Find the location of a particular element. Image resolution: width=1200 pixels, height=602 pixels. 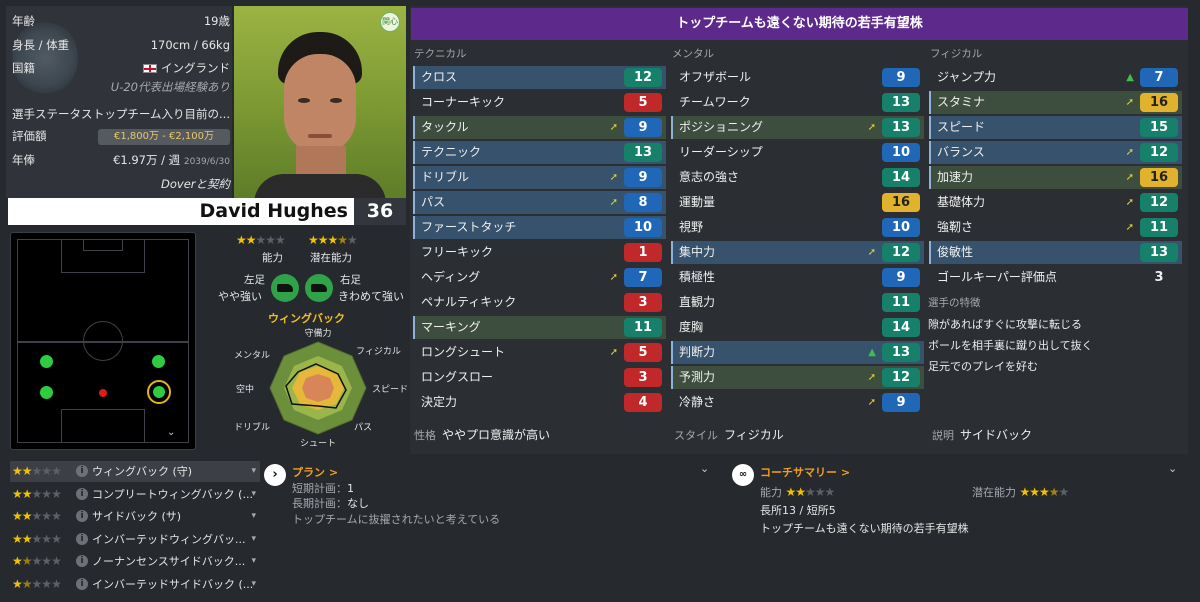

attribute-row: オフザボール 9 is located at coordinates (797, 77).